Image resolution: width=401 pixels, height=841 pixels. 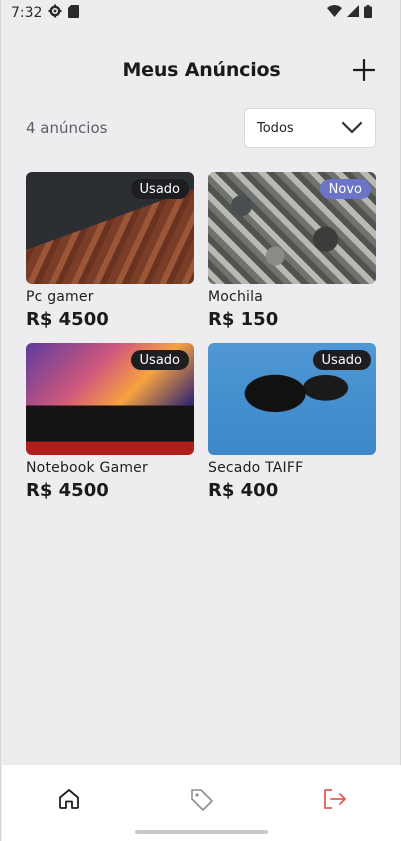 What do you see at coordinates (87, 468) in the screenshot?
I see `listing-title: Notebook Gamer` at bounding box center [87, 468].